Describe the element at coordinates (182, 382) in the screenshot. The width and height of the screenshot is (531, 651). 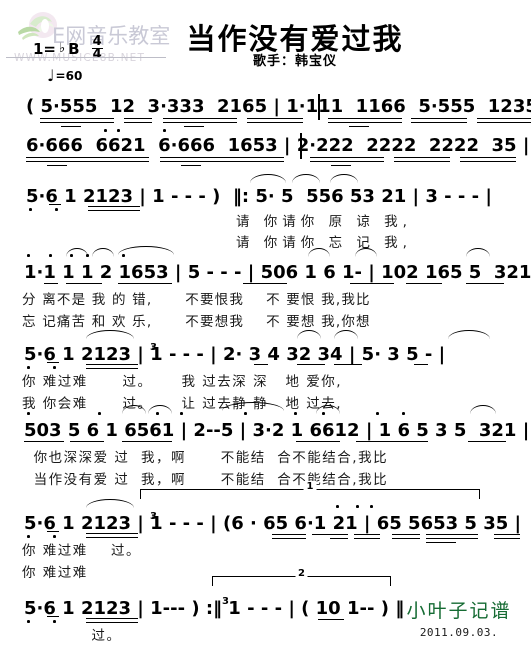
I see `lyrics-verse-1: 你 难过难 过。 我 过去深 深 地 爱你,` at that location.